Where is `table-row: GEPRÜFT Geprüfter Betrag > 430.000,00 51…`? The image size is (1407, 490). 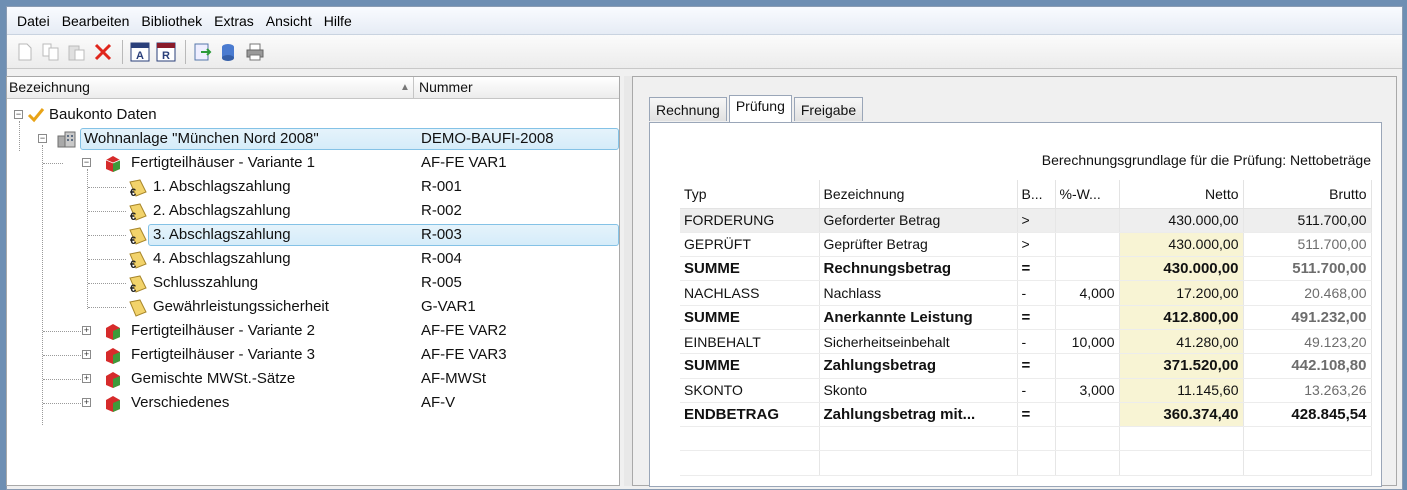 table-row: GEPRÜFT Geprüfter Betrag > 430.000,00 51… is located at coordinates (1026, 245).